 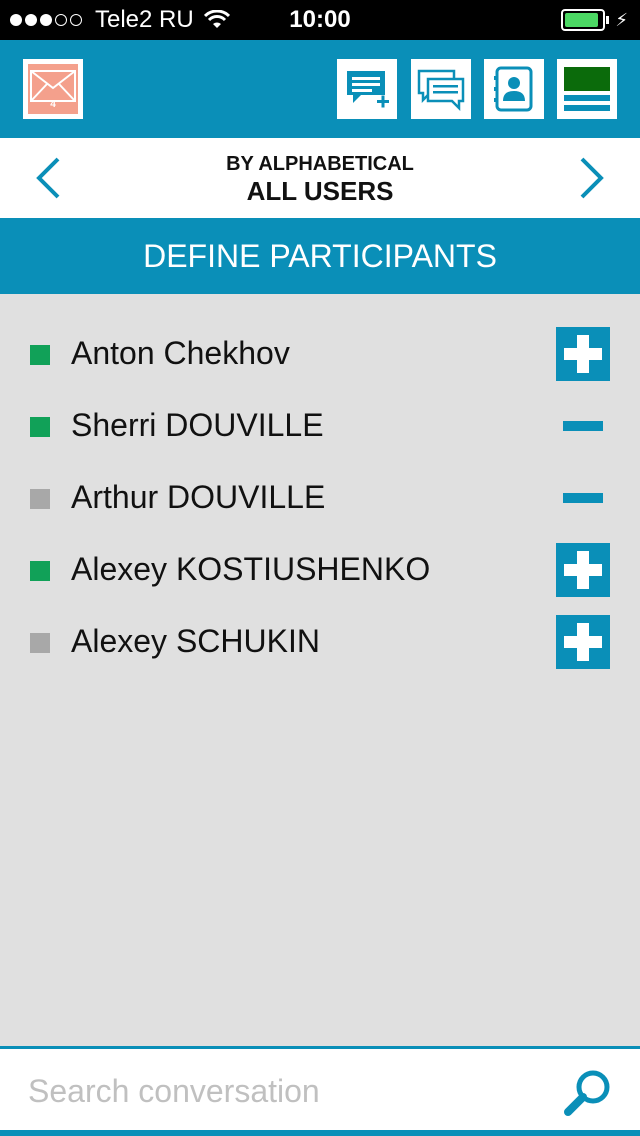 I want to click on contacts-icon, so click(x=513, y=89).